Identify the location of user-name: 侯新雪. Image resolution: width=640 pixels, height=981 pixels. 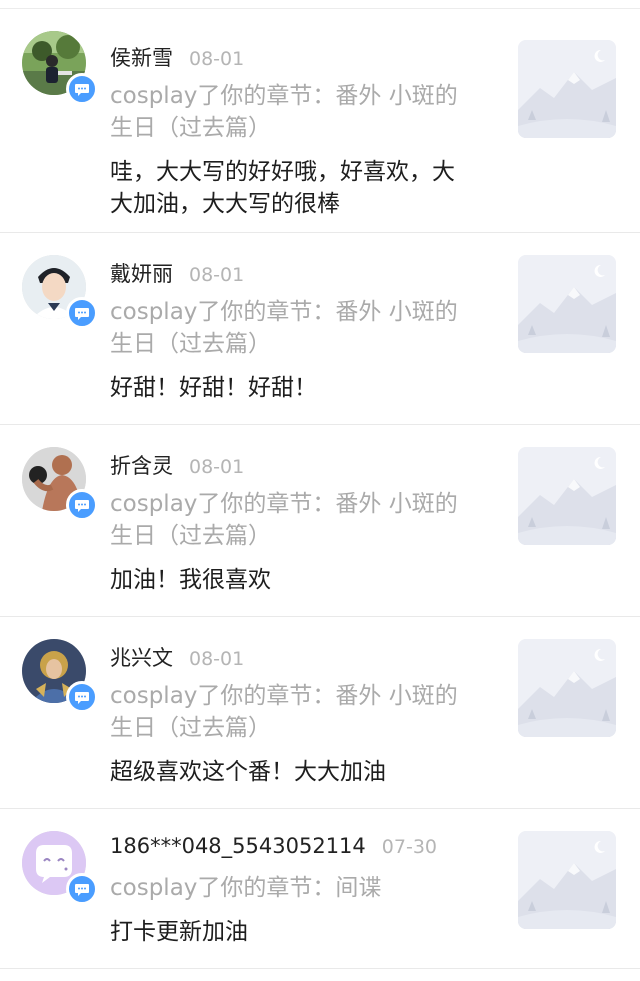
(141, 57).